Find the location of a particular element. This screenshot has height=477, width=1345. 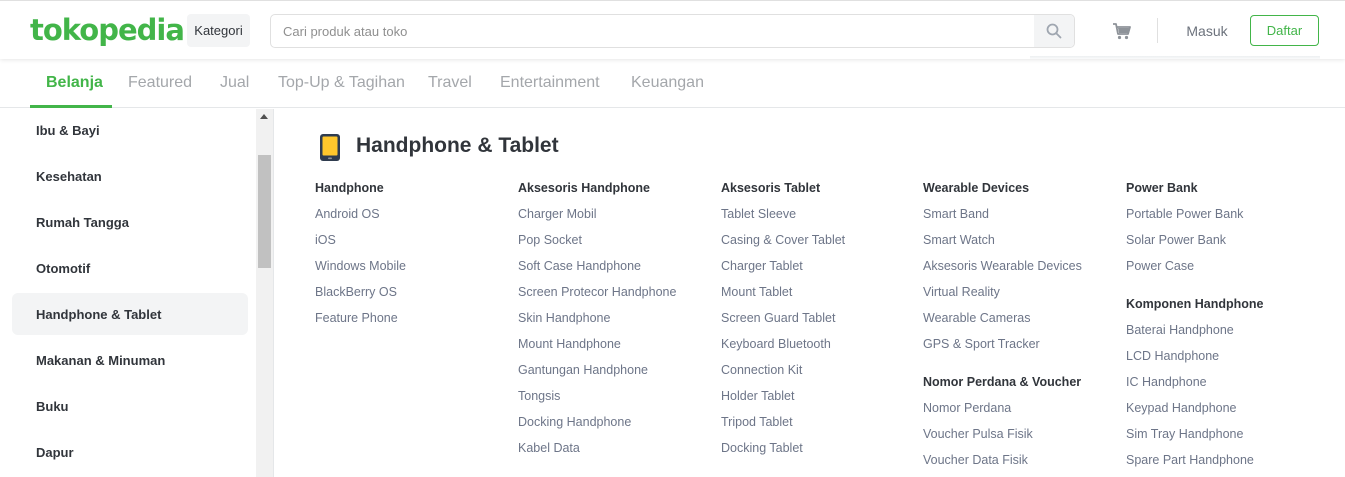

sidebar-item-otomotif: Otomotif is located at coordinates (130, 268).